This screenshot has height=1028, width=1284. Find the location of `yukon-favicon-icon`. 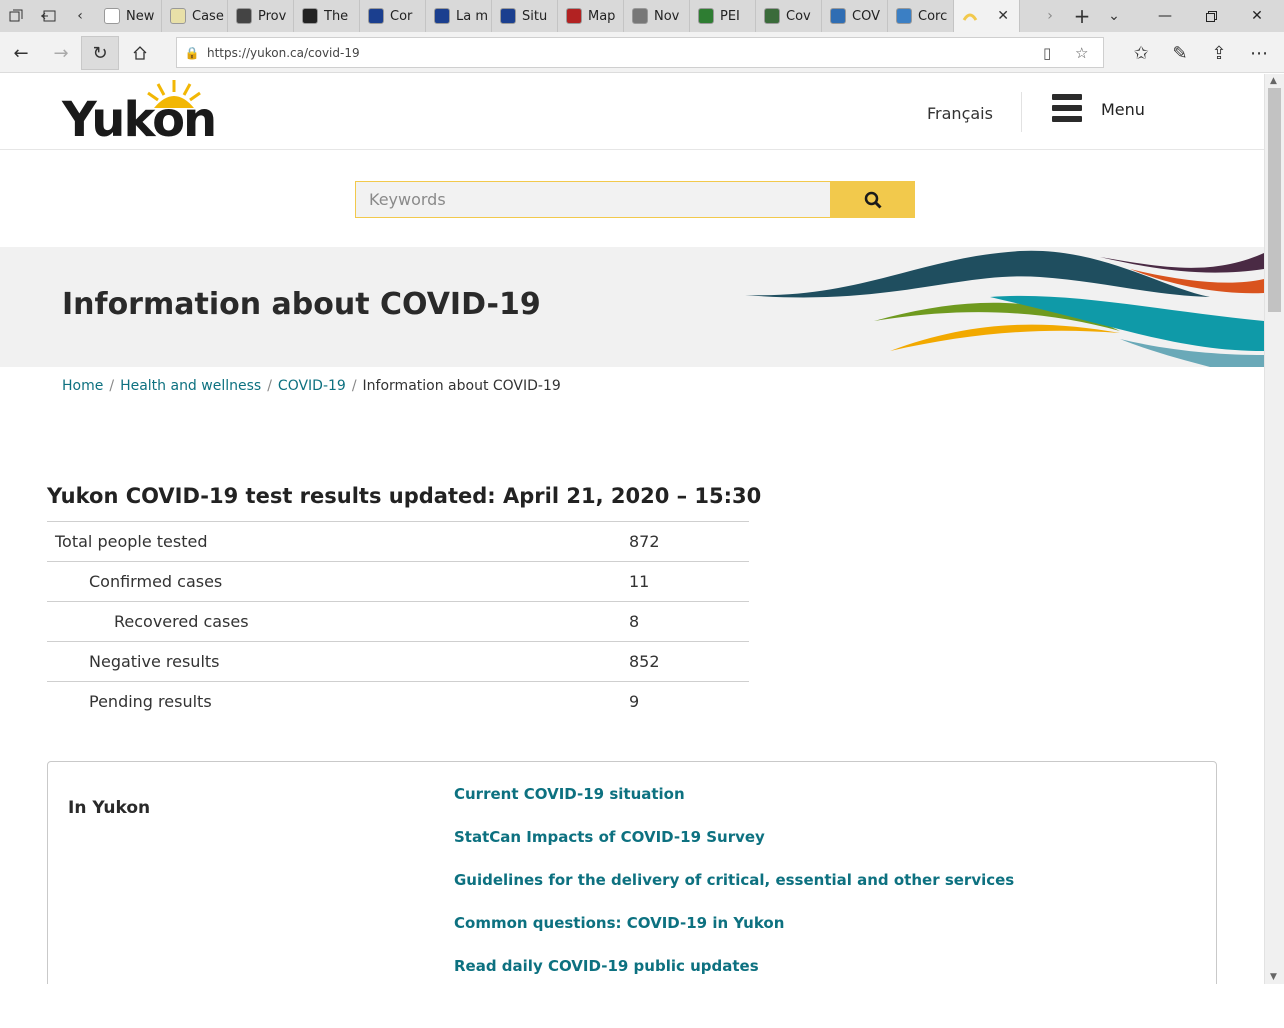

yukon-favicon-icon is located at coordinates (970, 17).